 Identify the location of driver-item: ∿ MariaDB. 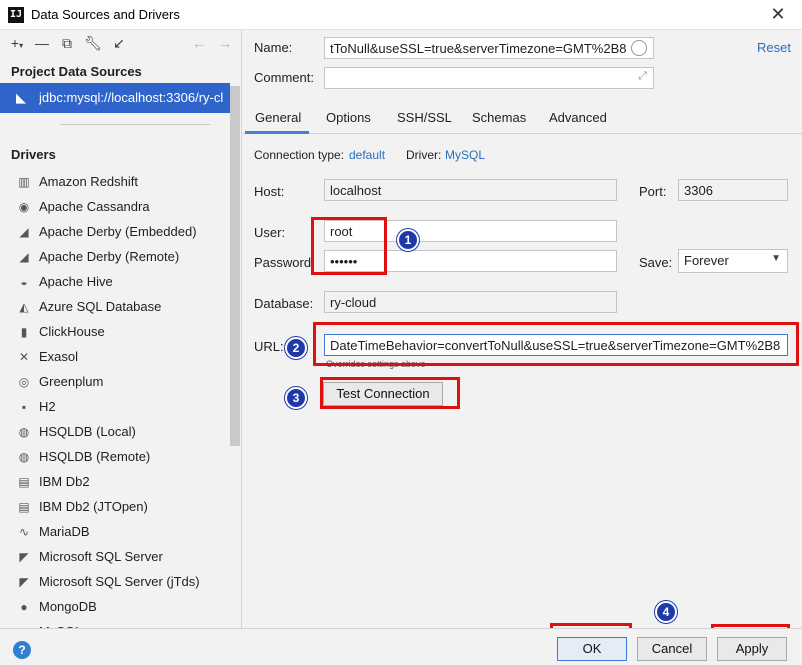
(115, 532).